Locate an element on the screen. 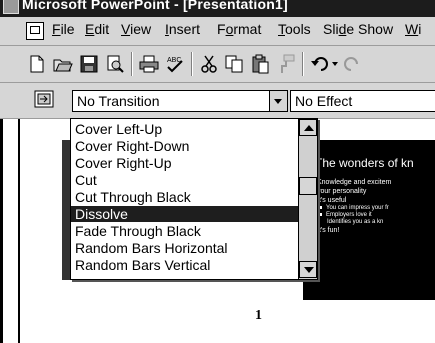 The image size is (435, 343). spelling-icon: ABC is located at coordinates (175, 64).